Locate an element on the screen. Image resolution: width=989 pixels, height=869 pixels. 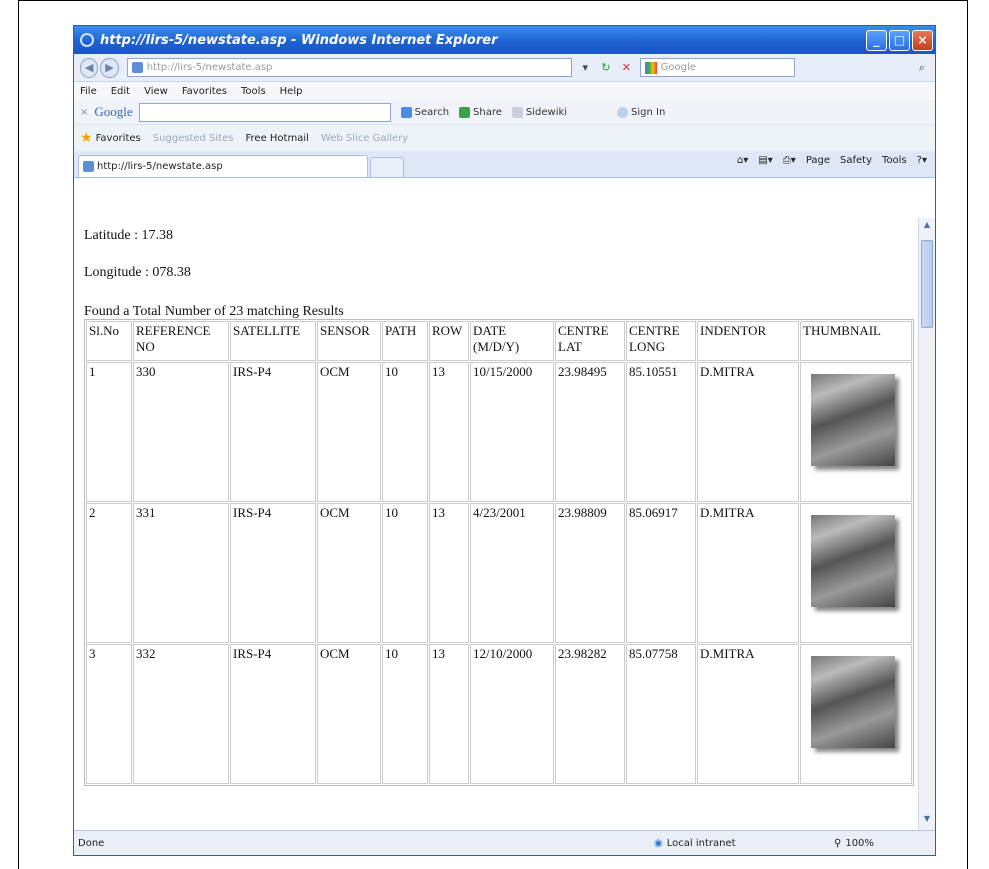
search-placeholder: Google is located at coordinates (678, 67).